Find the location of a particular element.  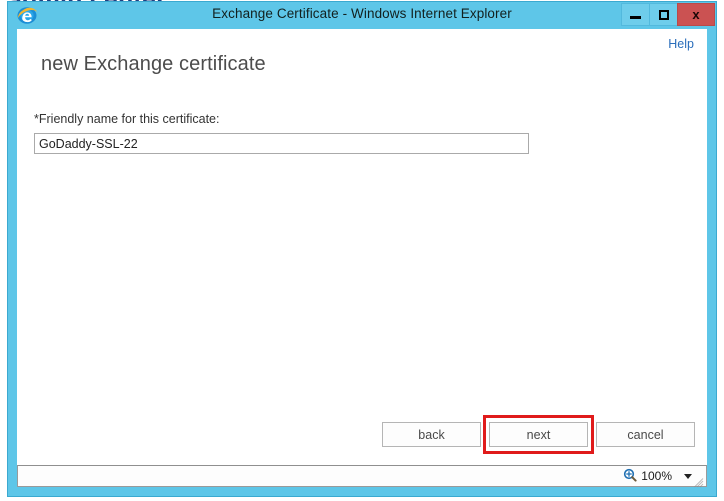

statusbar-wrapper: 100% is located at coordinates (362, 480).